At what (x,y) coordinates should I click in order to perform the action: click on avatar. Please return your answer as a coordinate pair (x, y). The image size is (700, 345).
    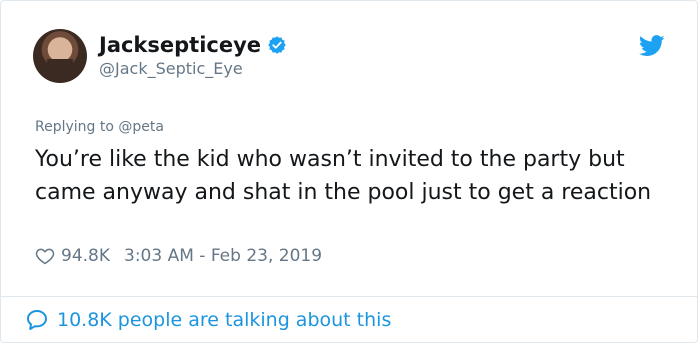
    Looking at the image, I should click on (60, 56).